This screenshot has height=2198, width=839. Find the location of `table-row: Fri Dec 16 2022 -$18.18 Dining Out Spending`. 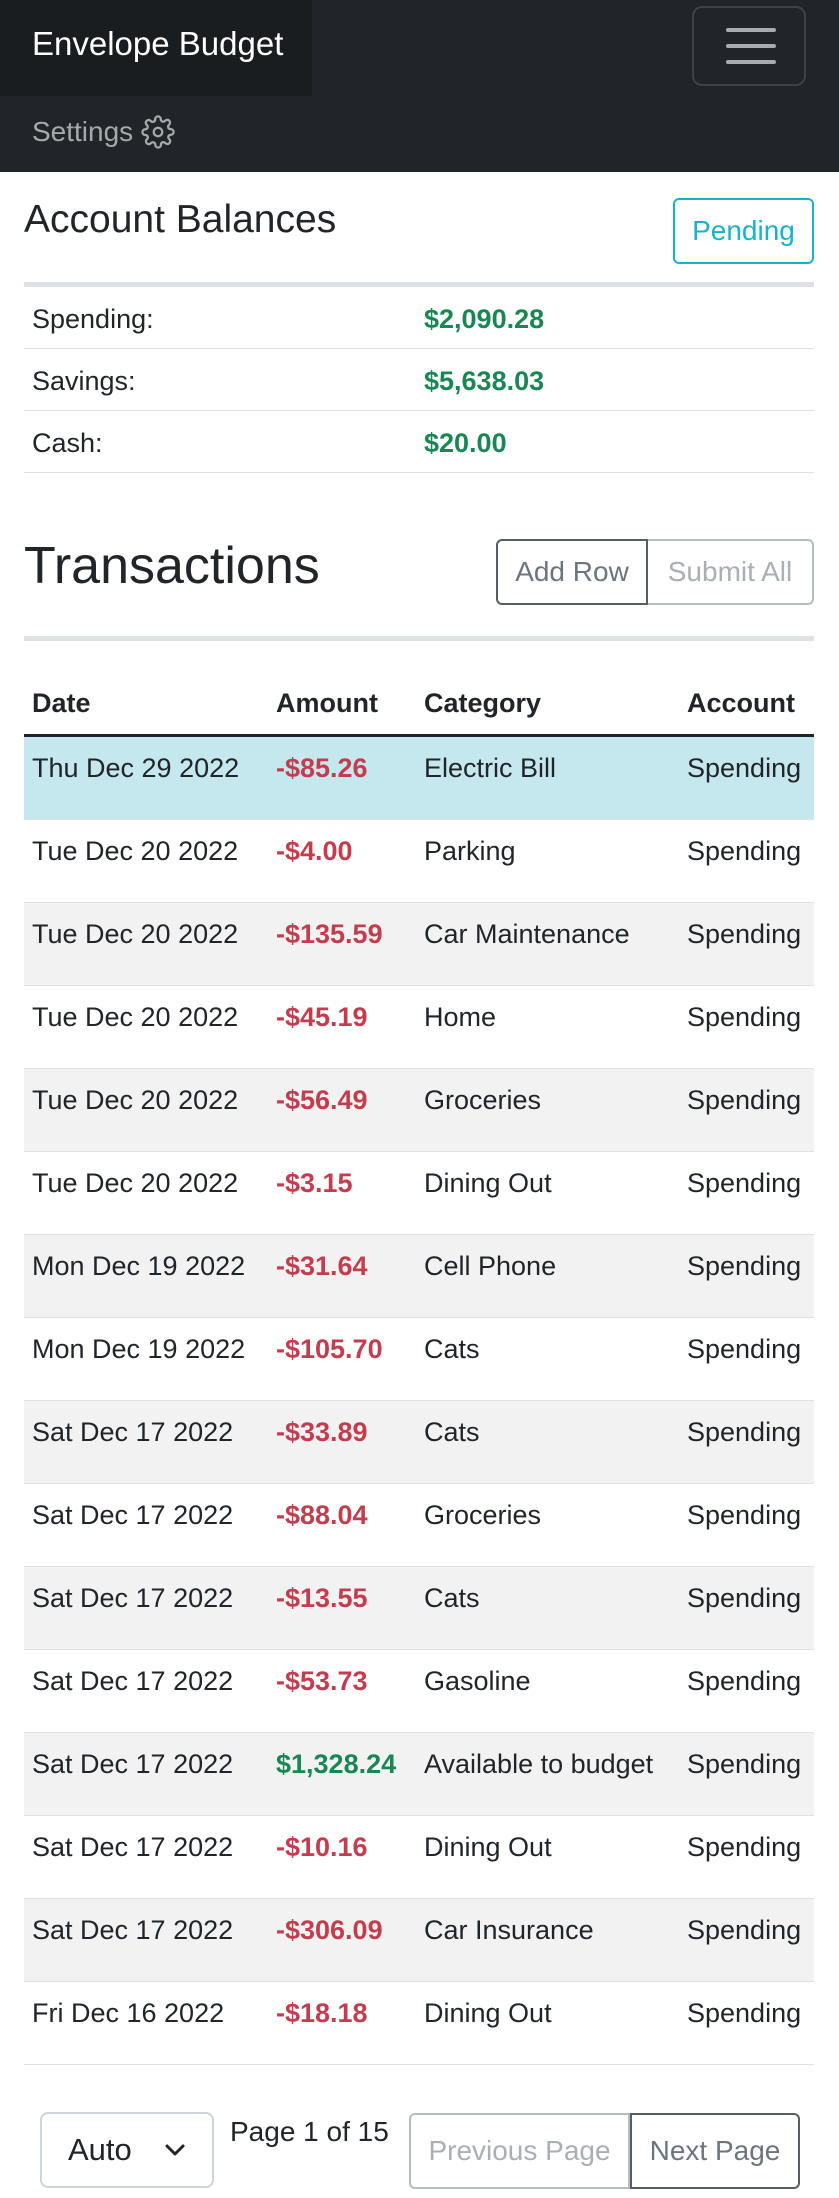

table-row: Fri Dec 16 2022 -$18.18 Dining Out Spending is located at coordinates (419, 2023).